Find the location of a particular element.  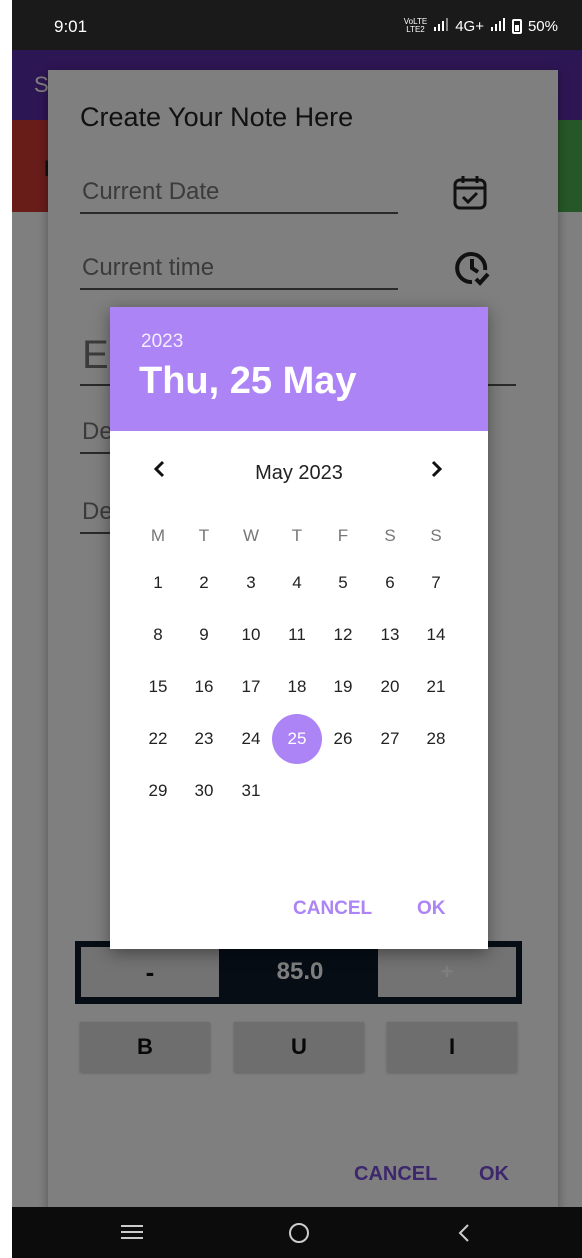

home-icon is located at coordinates (299, 1235).